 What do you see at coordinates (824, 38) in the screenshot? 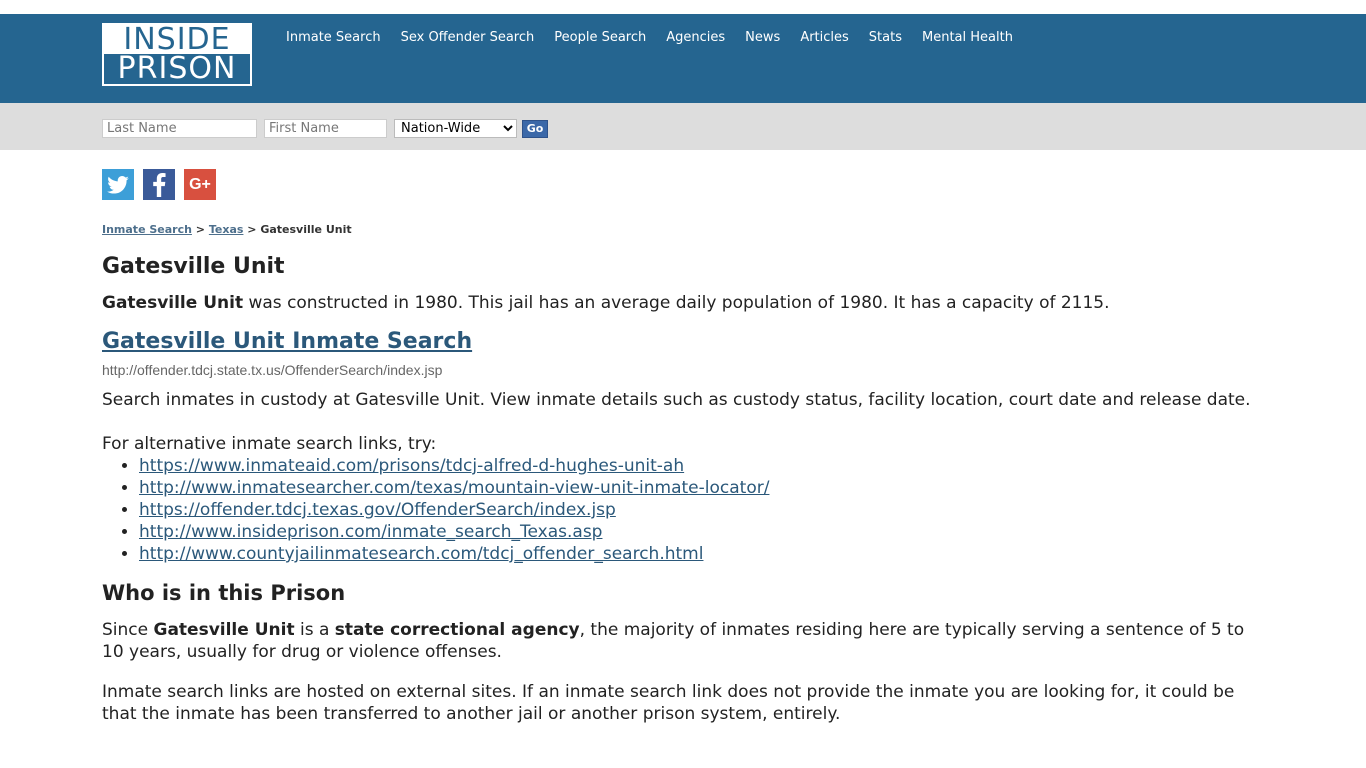
I see `nav-articles: Articles` at bounding box center [824, 38].